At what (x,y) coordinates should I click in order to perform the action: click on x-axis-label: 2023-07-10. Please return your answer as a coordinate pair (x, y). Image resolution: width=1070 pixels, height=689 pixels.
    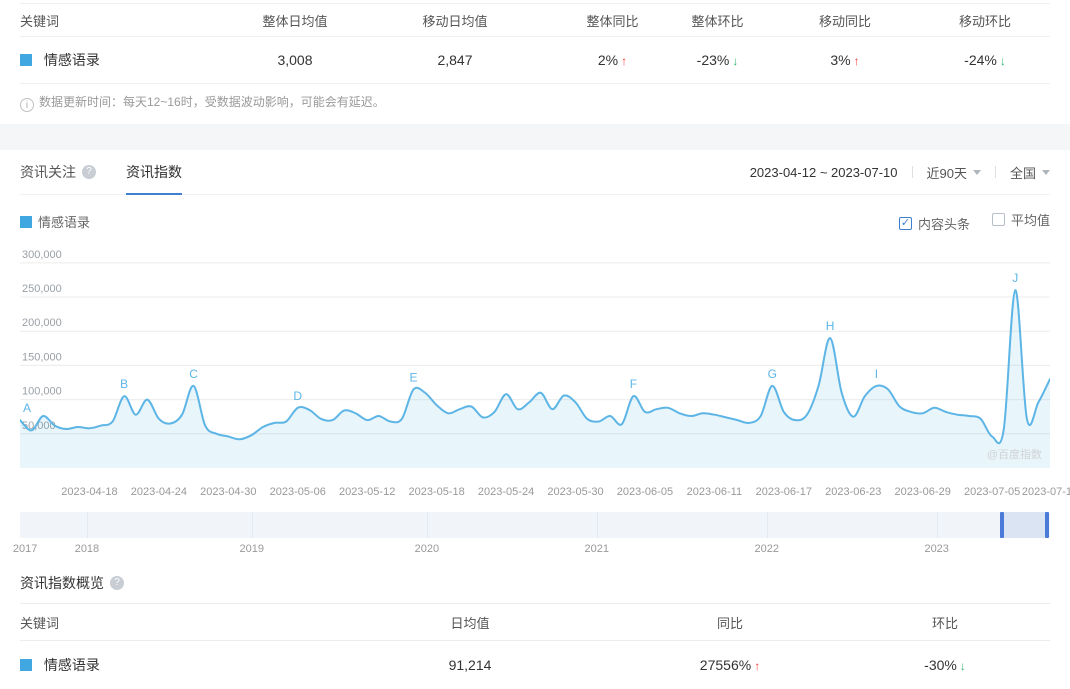
    Looking at the image, I should click on (1045, 492).